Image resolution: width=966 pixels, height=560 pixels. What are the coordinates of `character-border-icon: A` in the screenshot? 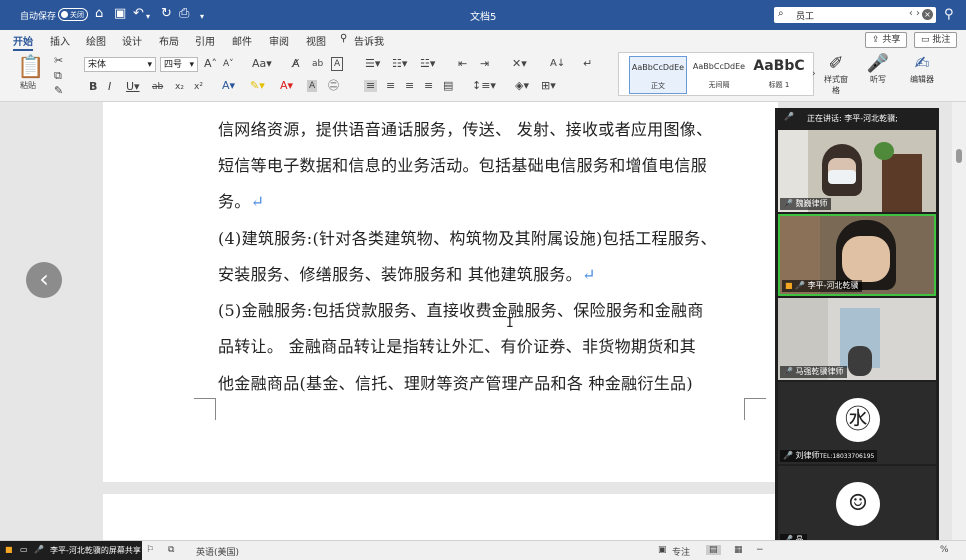 It's located at (337, 64).